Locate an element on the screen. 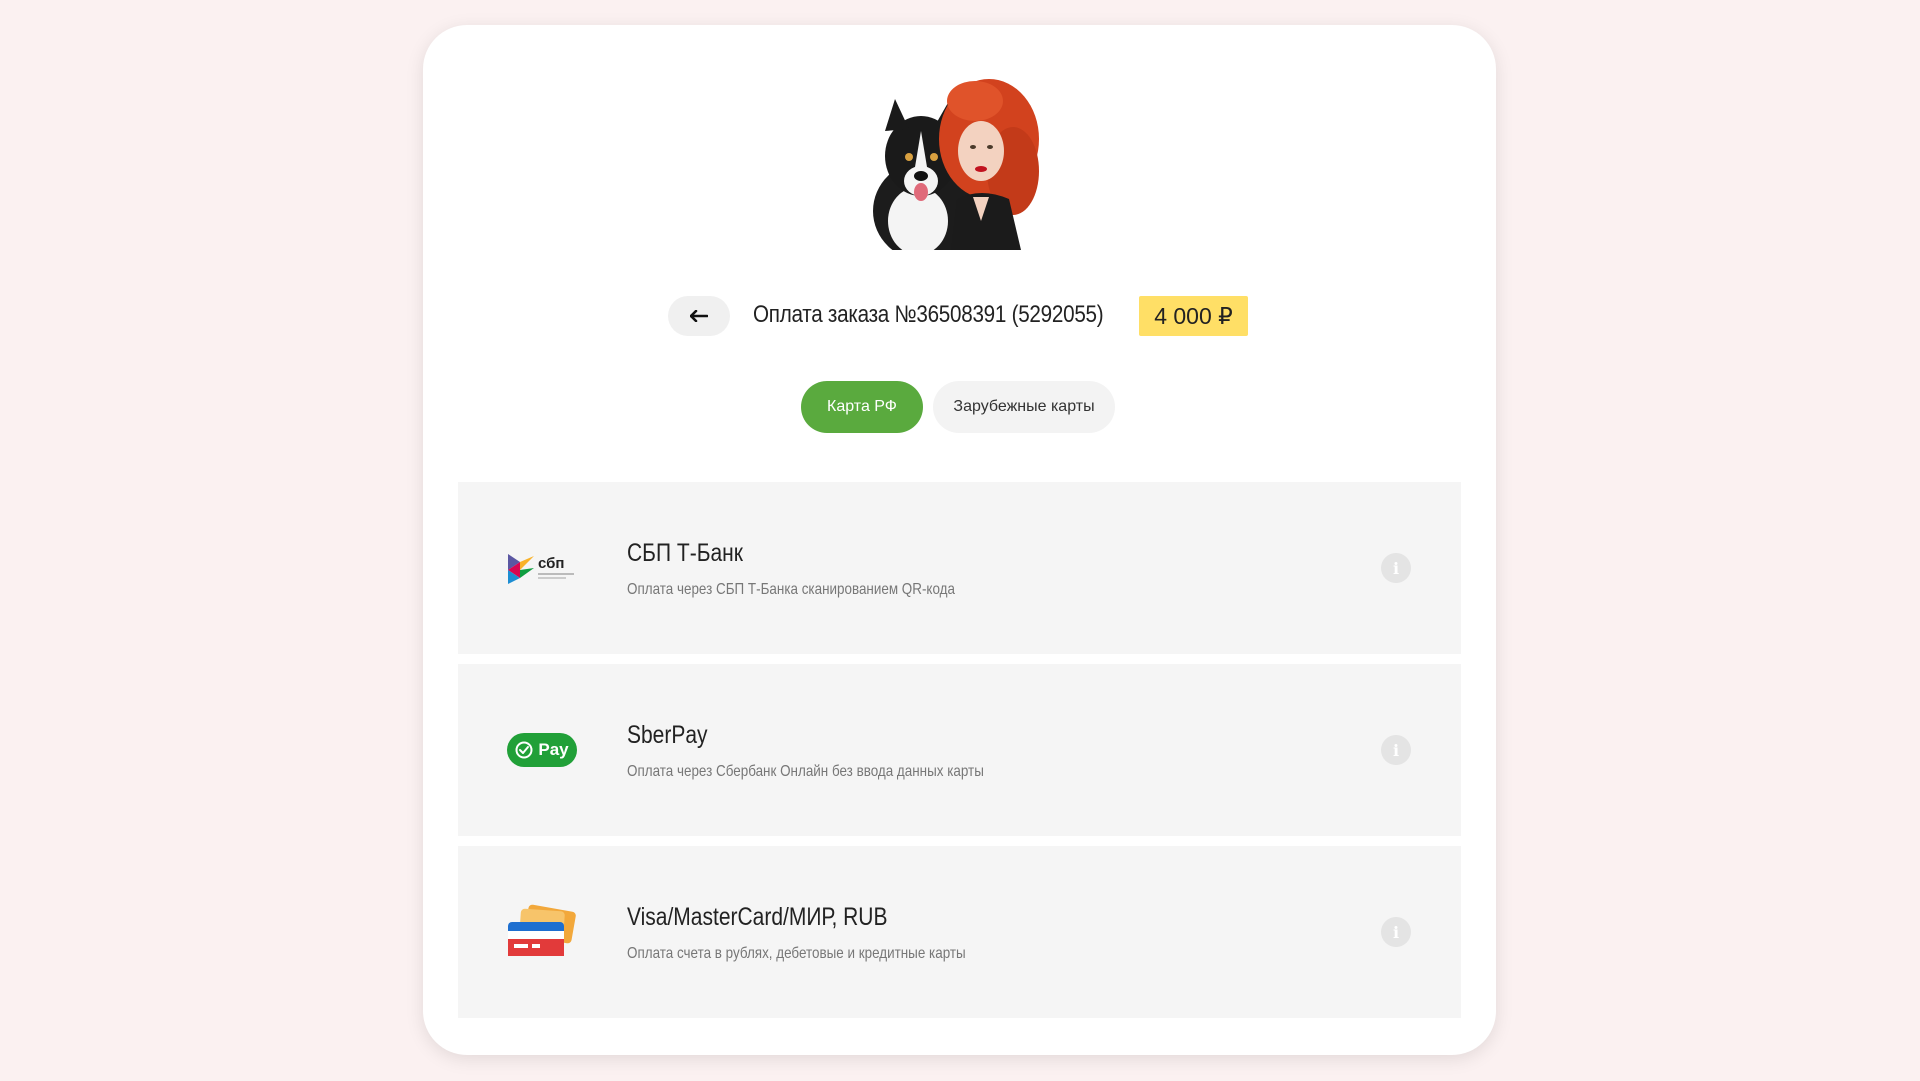 The height and width of the screenshot is (1081, 1920). tab-foreign-cards: Зарубежные карты is located at coordinates (1024, 407).